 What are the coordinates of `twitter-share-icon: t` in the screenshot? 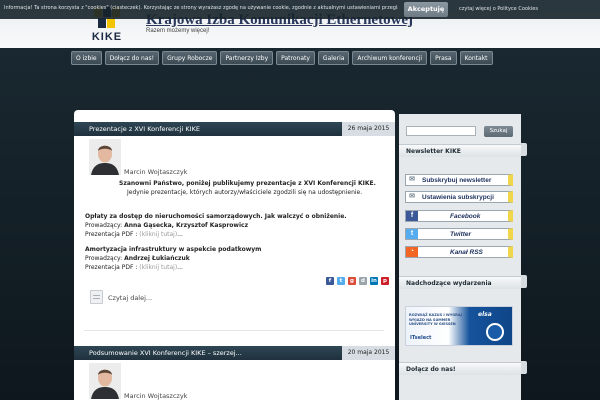 It's located at (341, 281).